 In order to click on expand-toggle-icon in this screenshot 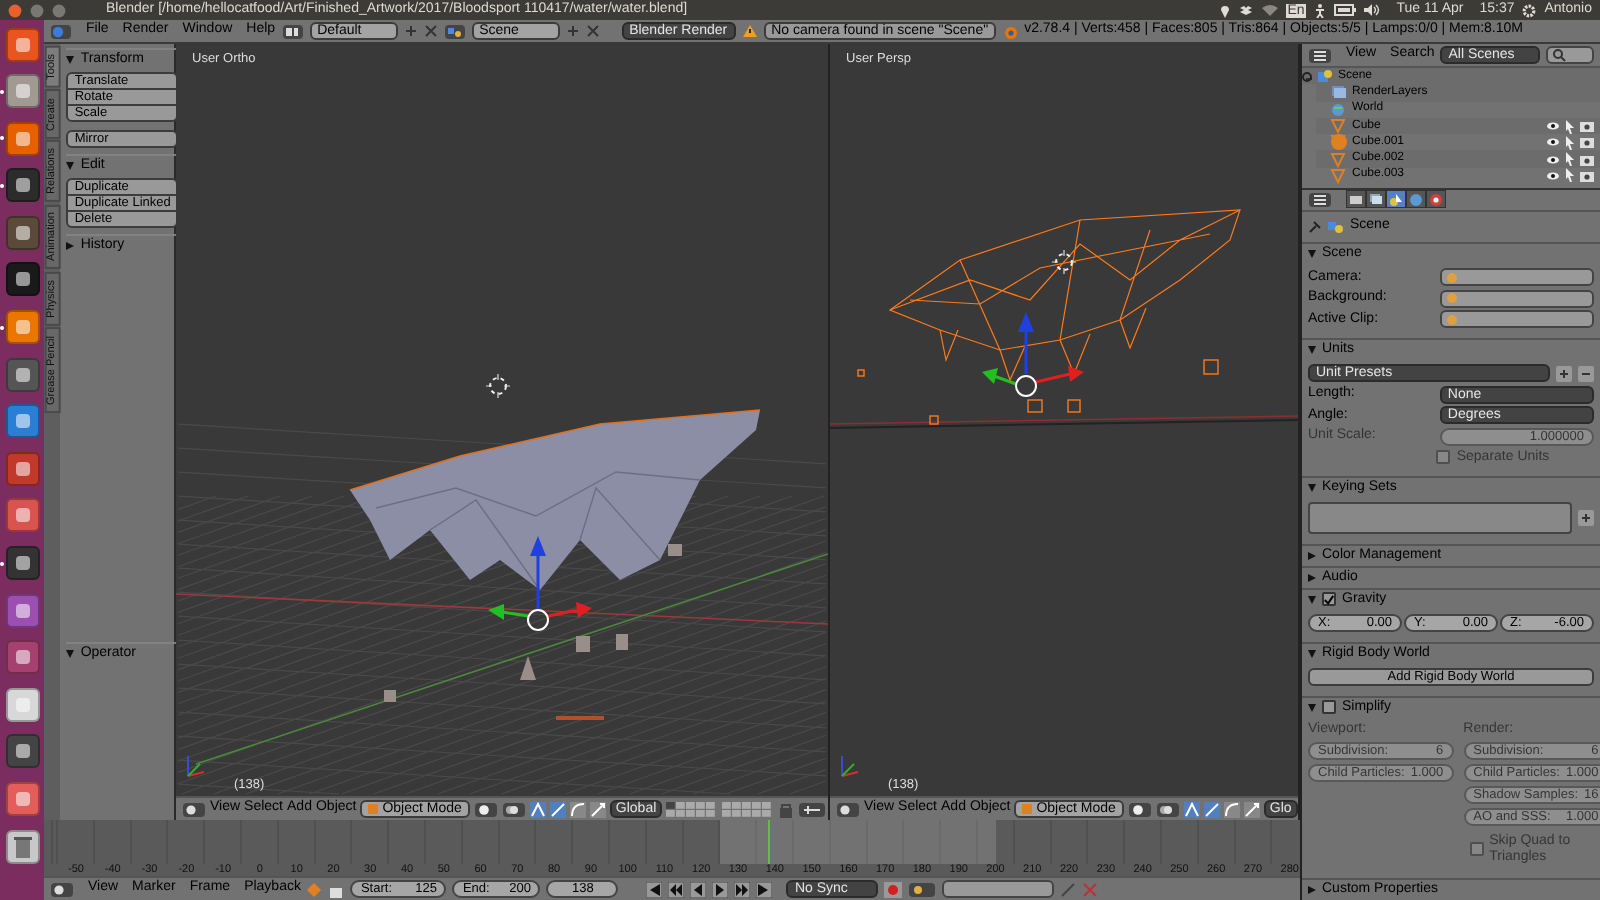, I will do `click(1307, 76)`.